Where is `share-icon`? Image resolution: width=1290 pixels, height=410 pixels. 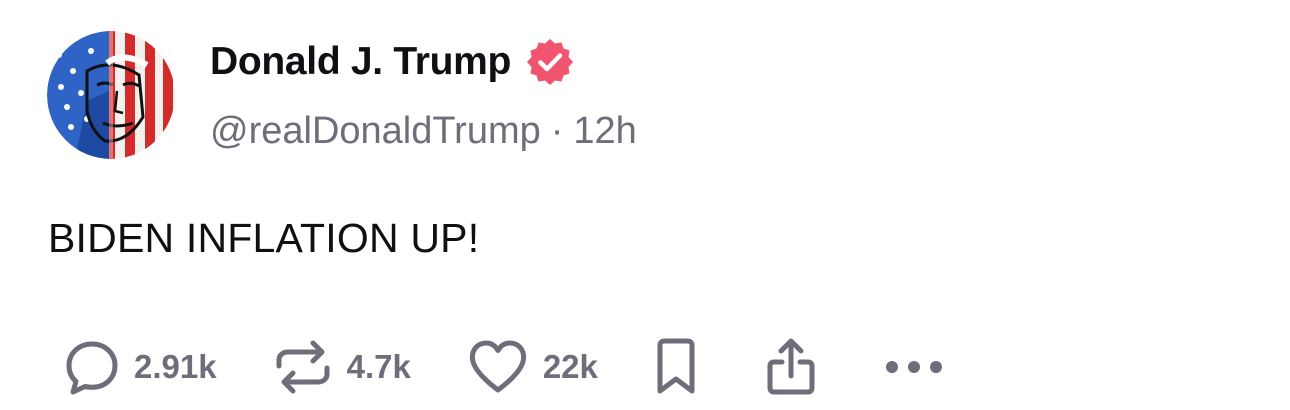 share-icon is located at coordinates (791, 367).